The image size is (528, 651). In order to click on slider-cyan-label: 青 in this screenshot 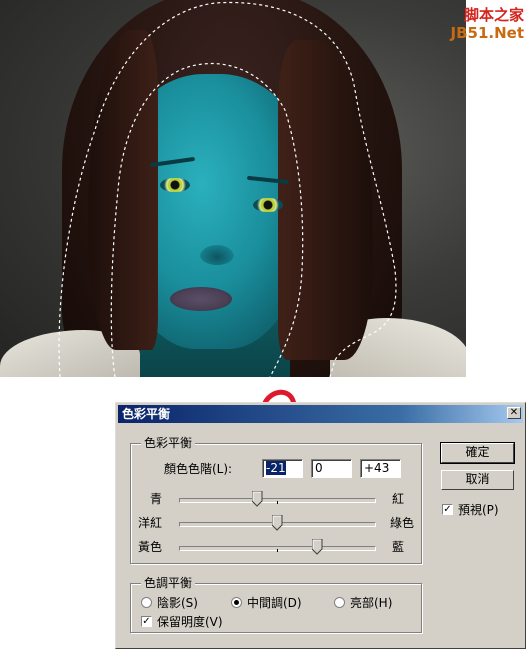, I will do `click(156, 499)`.